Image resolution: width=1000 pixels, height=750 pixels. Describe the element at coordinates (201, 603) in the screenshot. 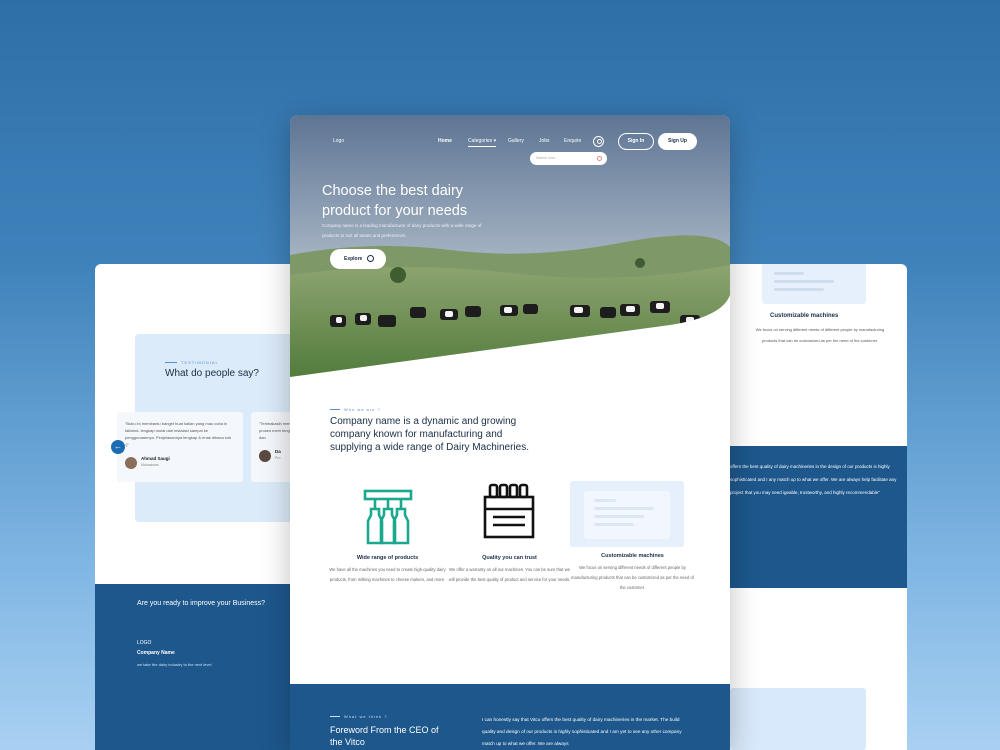

I see `cta-heading: Are you ready to improve your Business?` at that location.